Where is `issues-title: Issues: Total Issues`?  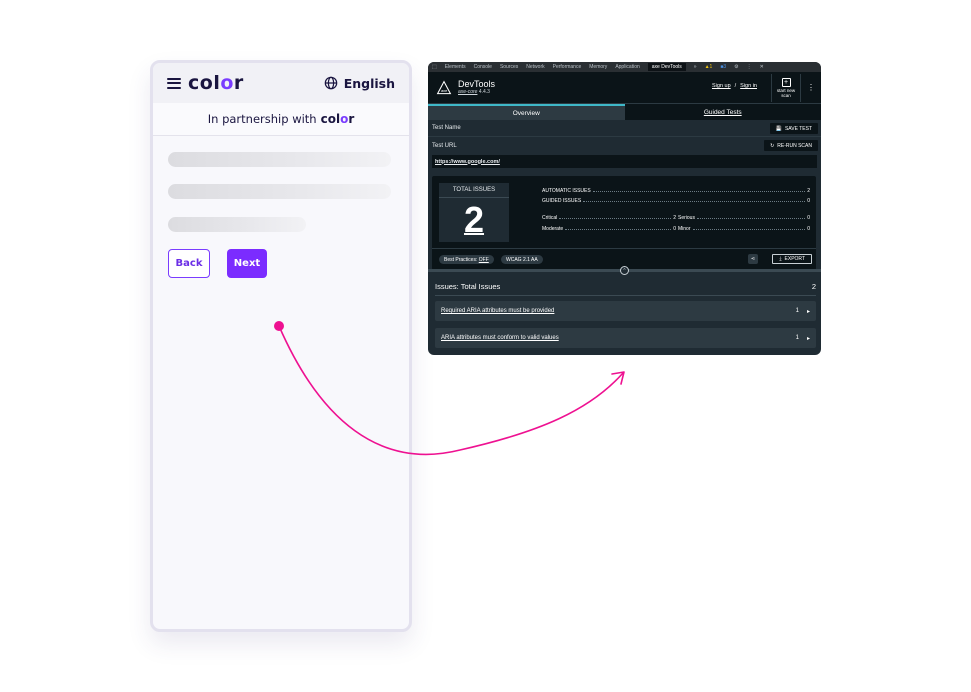 issues-title: Issues: Total Issues is located at coordinates (468, 286).